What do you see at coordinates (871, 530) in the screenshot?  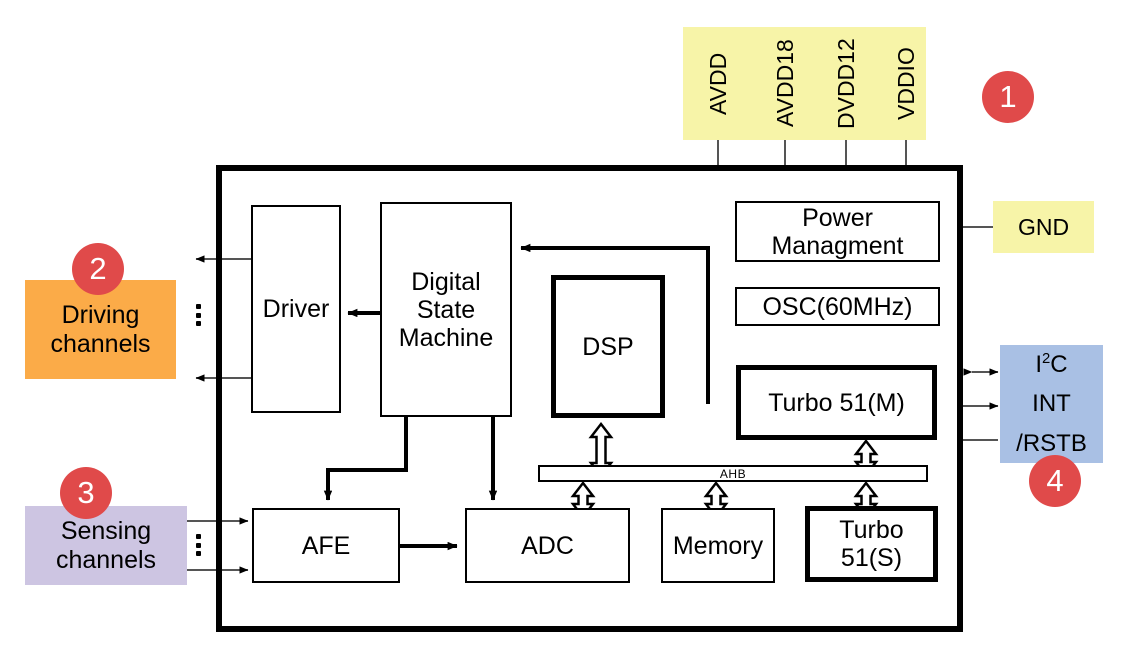 I see `turbo51-slave-label-line1: Turbo` at bounding box center [871, 530].